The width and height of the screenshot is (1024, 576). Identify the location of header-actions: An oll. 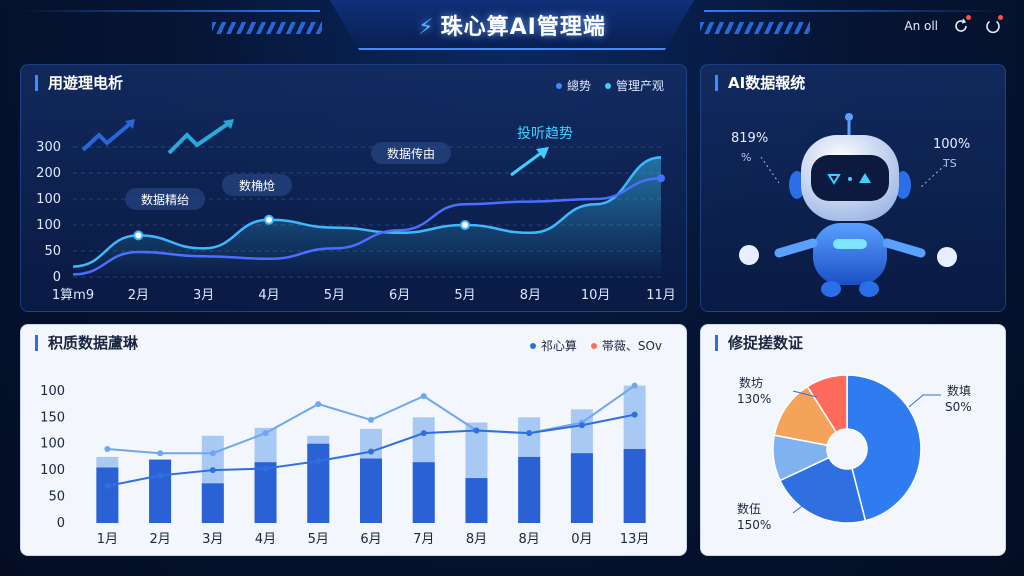
(953, 25).